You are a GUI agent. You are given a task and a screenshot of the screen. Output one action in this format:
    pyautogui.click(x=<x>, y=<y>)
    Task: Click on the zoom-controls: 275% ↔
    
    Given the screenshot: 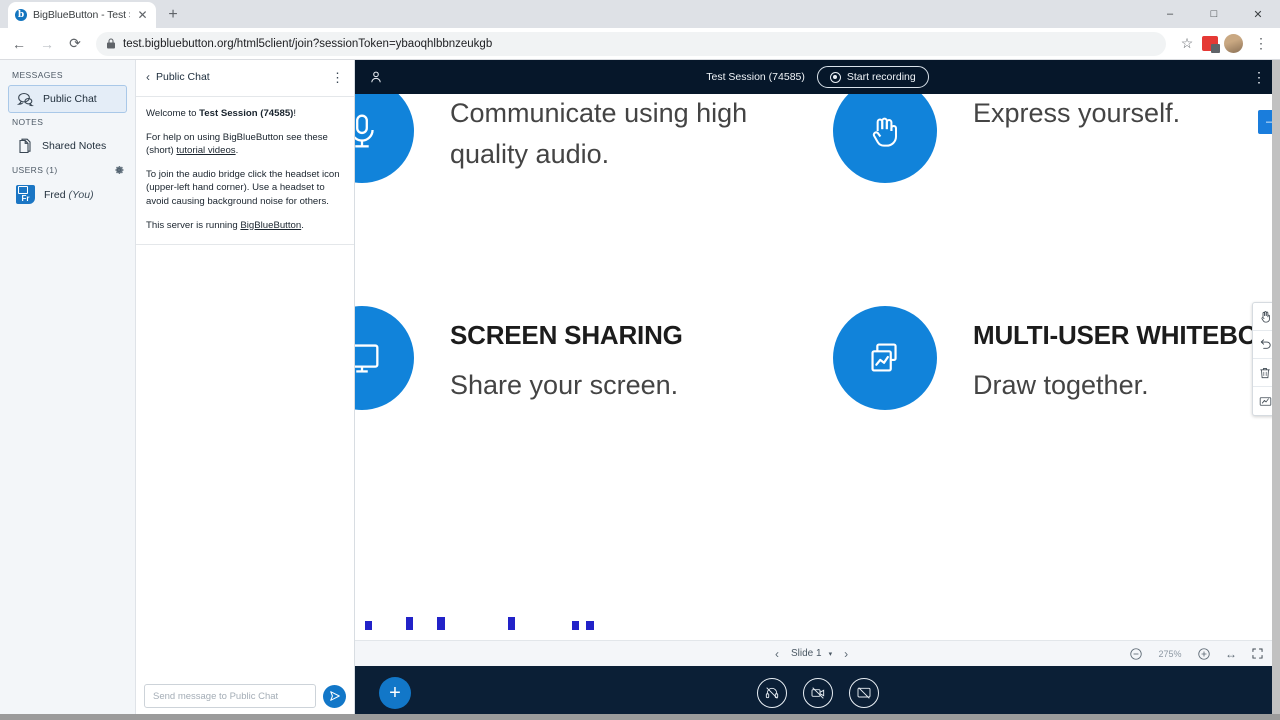 What is the action you would take?
    pyautogui.click(x=1196, y=654)
    